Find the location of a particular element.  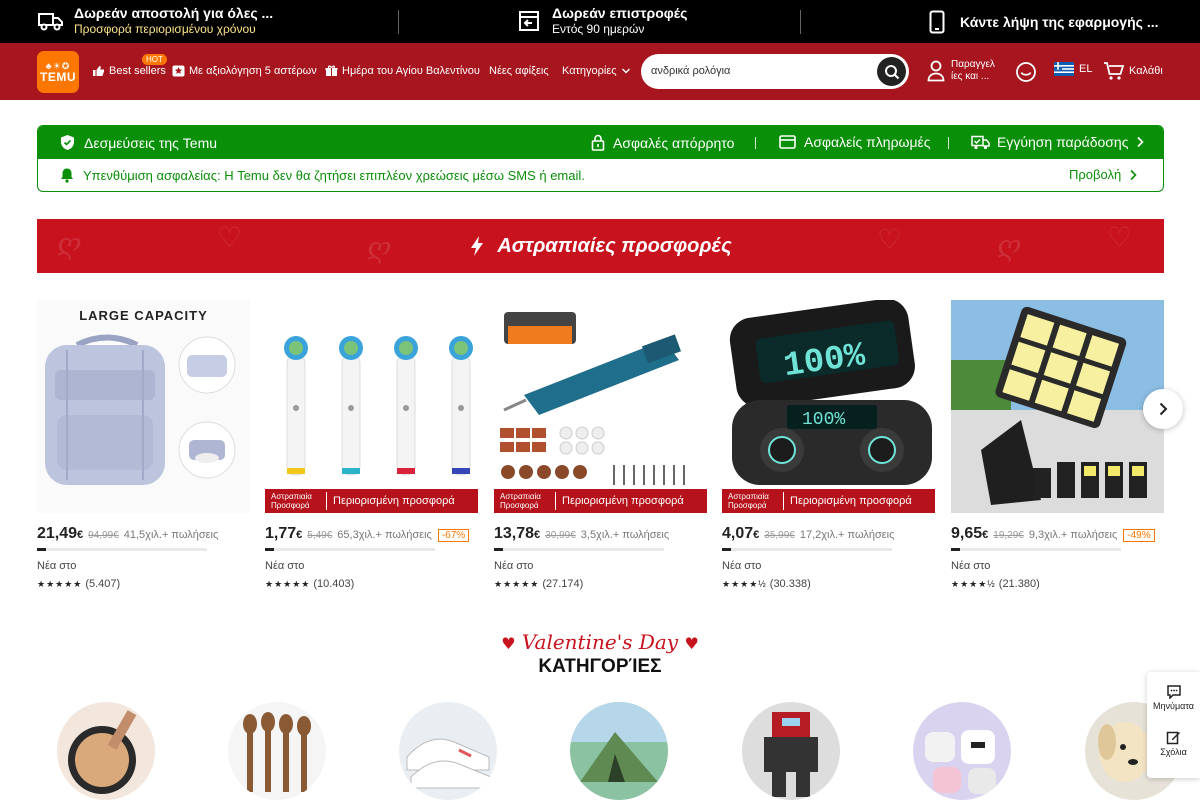

chevron-right-icon is located at coordinates (1163, 409).